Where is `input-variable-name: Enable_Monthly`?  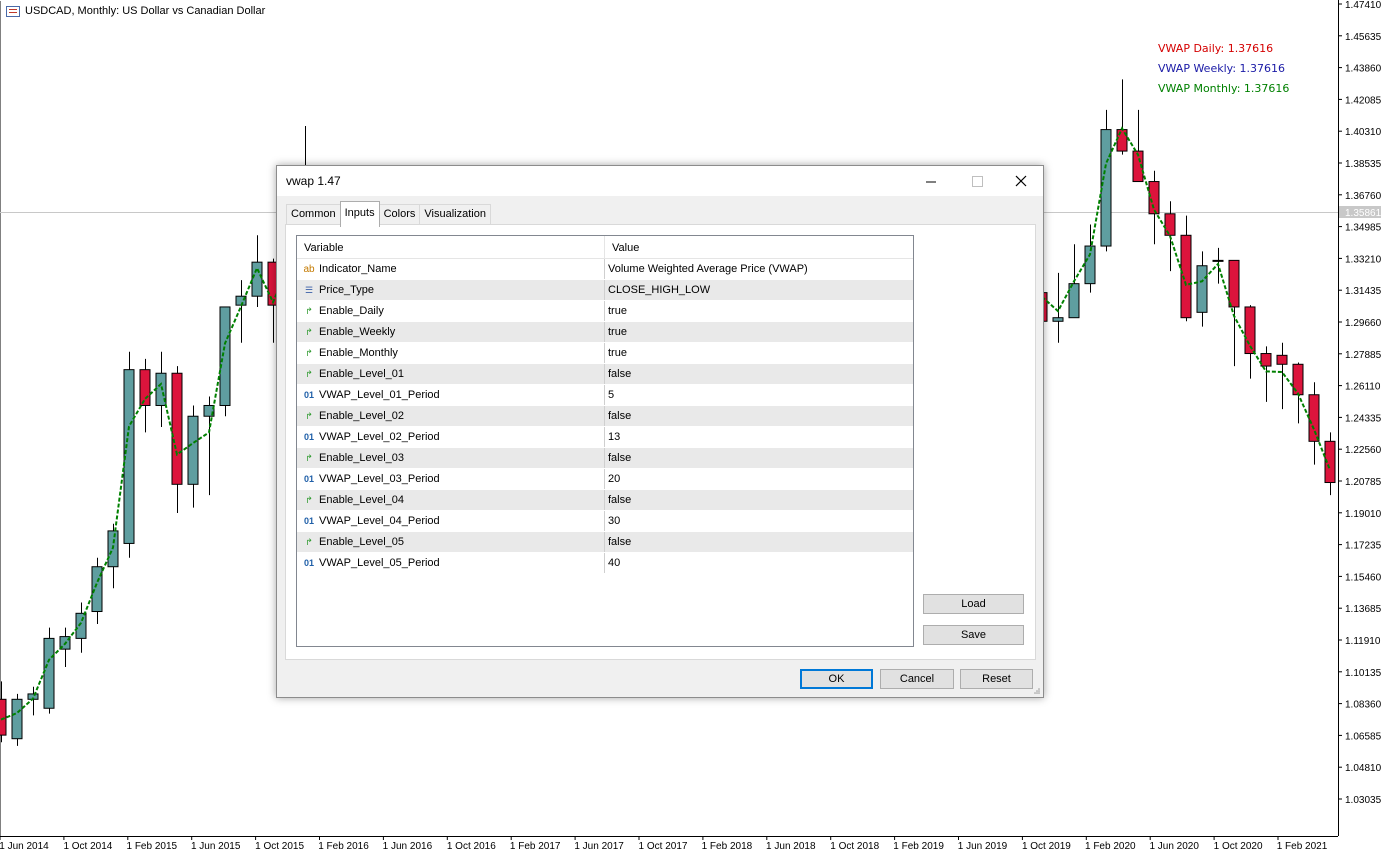 input-variable-name: Enable_Monthly is located at coordinates (358, 353).